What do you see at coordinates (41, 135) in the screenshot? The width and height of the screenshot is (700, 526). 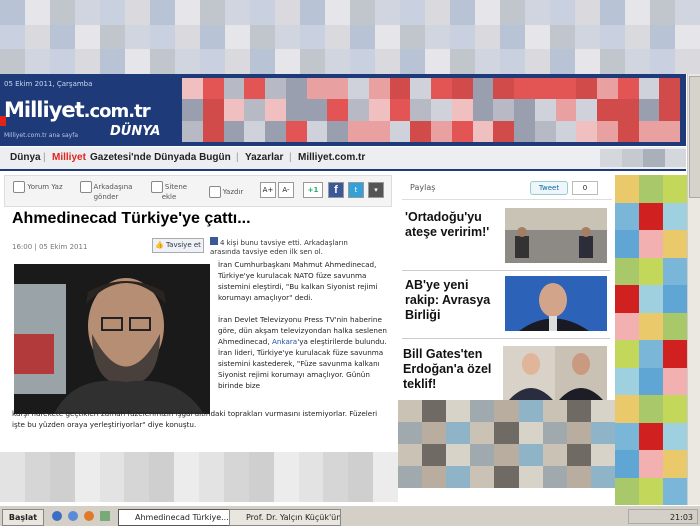 I see `home-link: Milliyet.com.tr ana sayfa` at bounding box center [41, 135].